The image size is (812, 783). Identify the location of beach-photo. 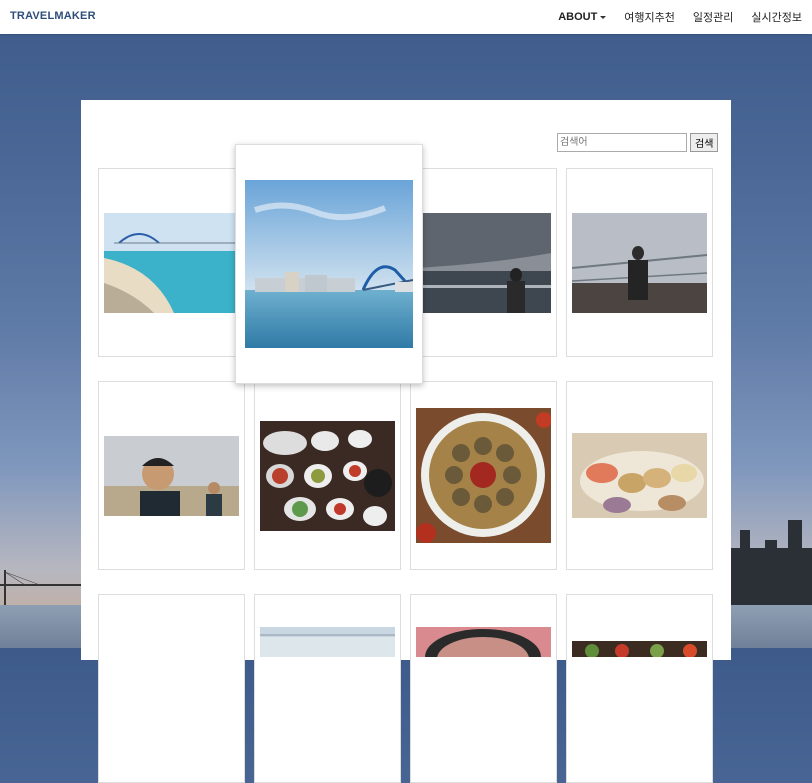
(171, 262).